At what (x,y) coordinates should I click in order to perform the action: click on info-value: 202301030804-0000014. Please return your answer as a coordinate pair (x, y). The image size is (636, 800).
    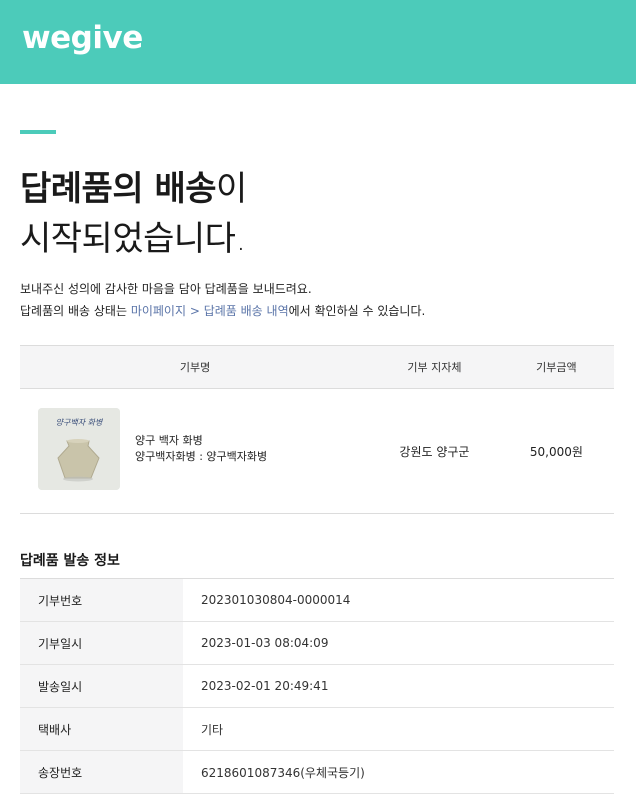
    Looking at the image, I should click on (398, 600).